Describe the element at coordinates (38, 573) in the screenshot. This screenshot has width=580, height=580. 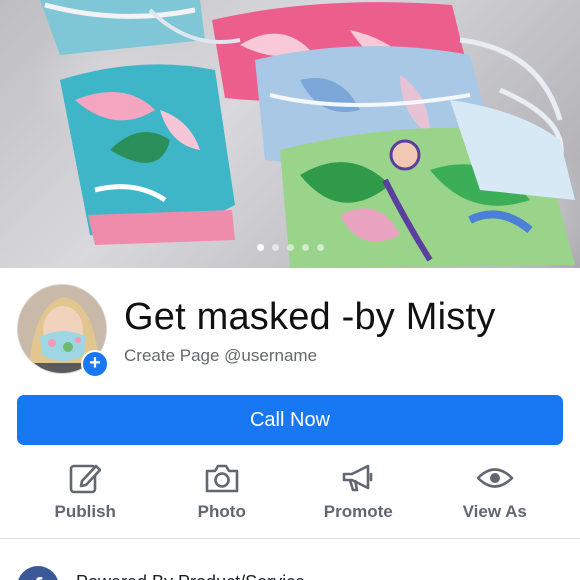
I see `page-avatar-small: f` at that location.